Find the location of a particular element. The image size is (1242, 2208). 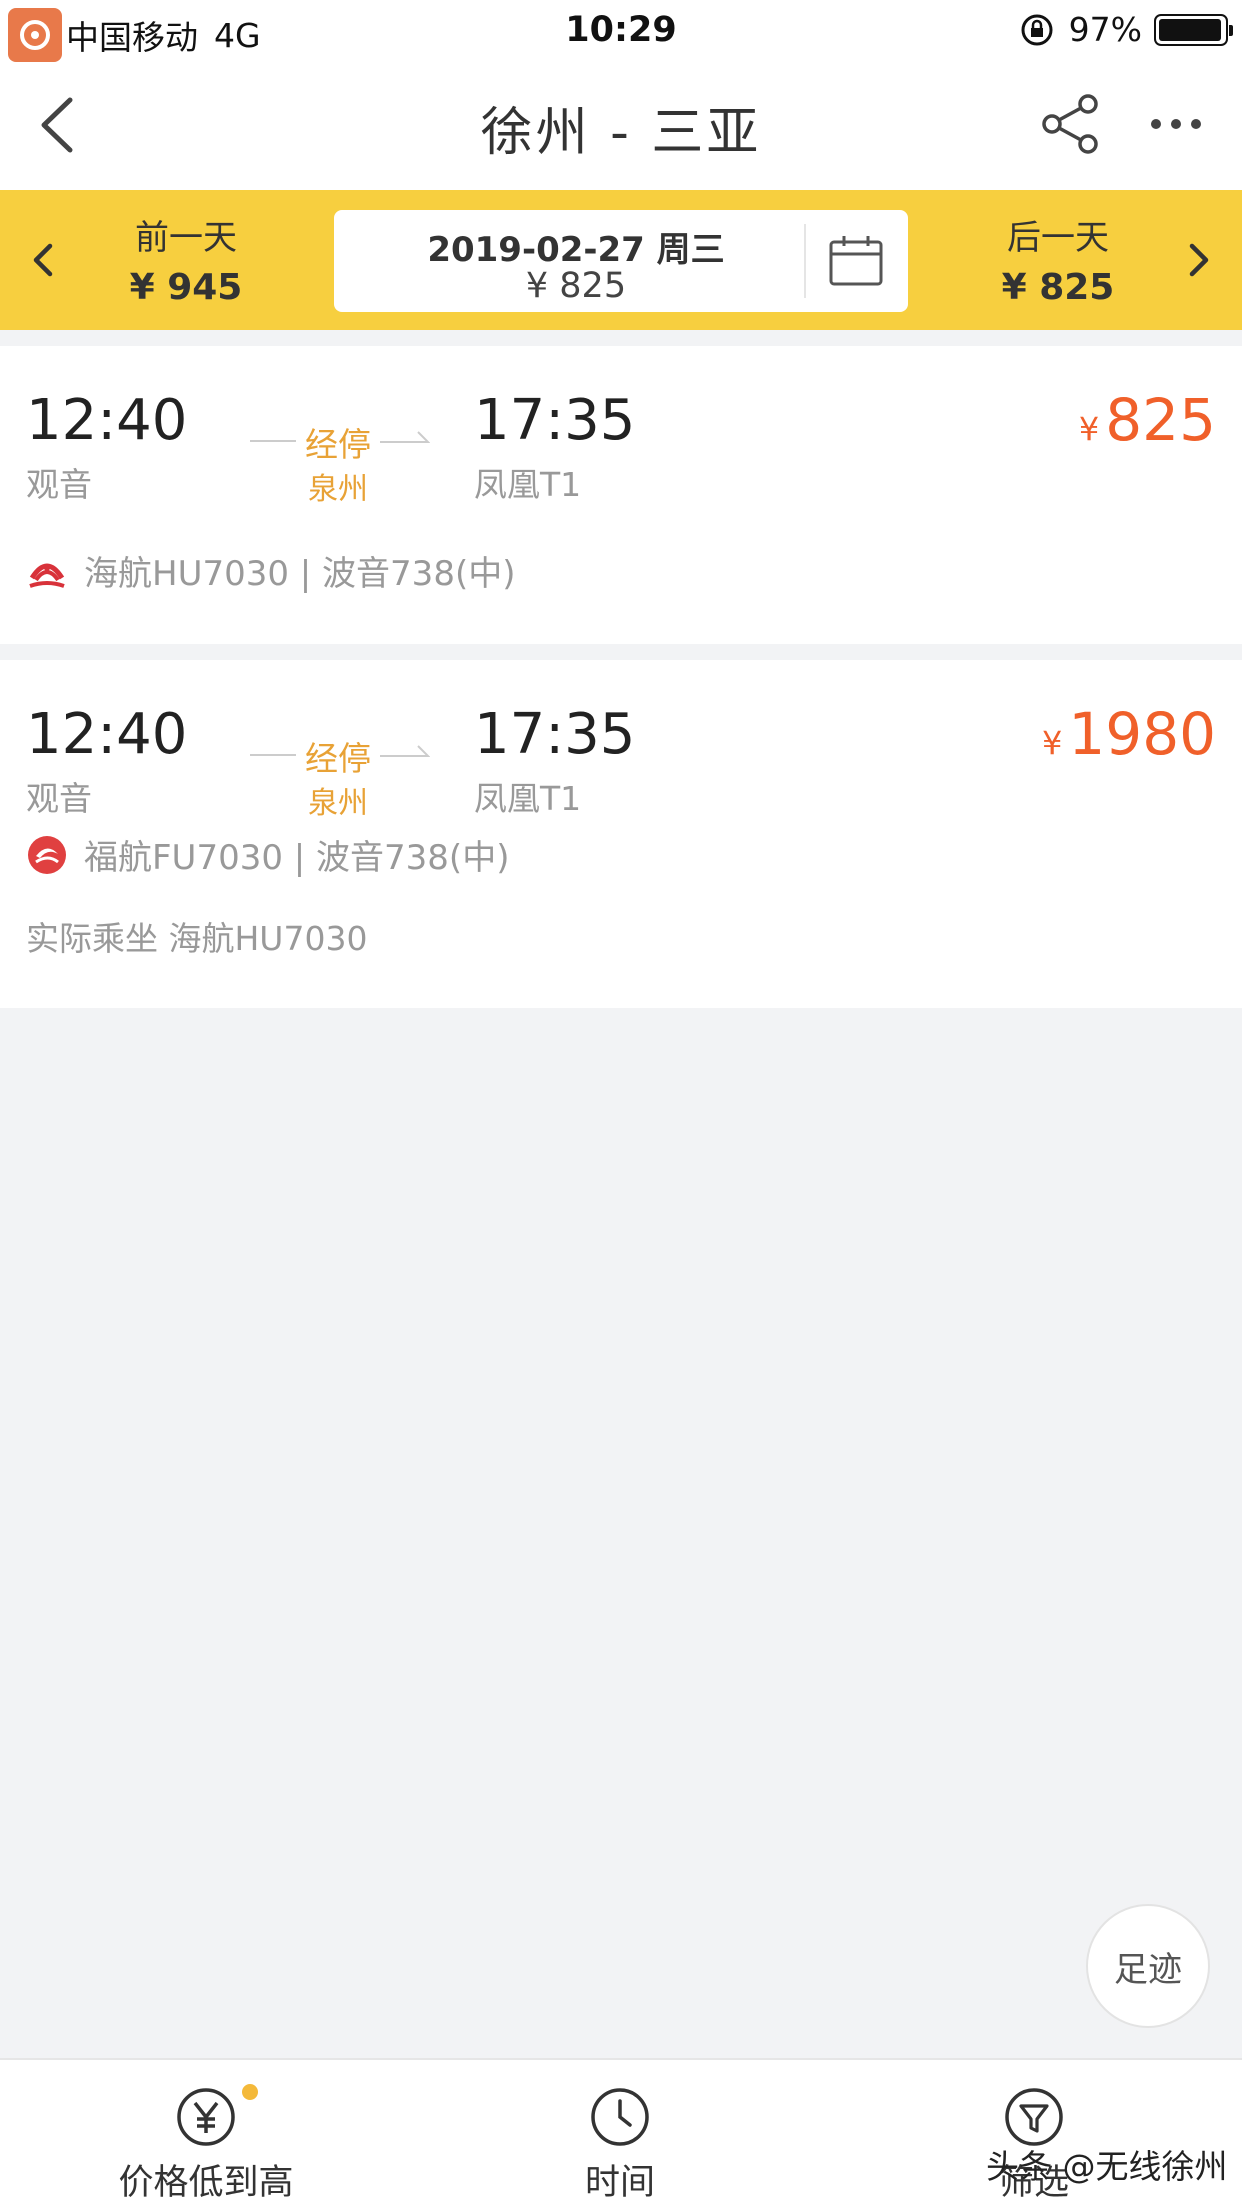

tab-label: 价格低到高 is located at coordinates (206, 2183).